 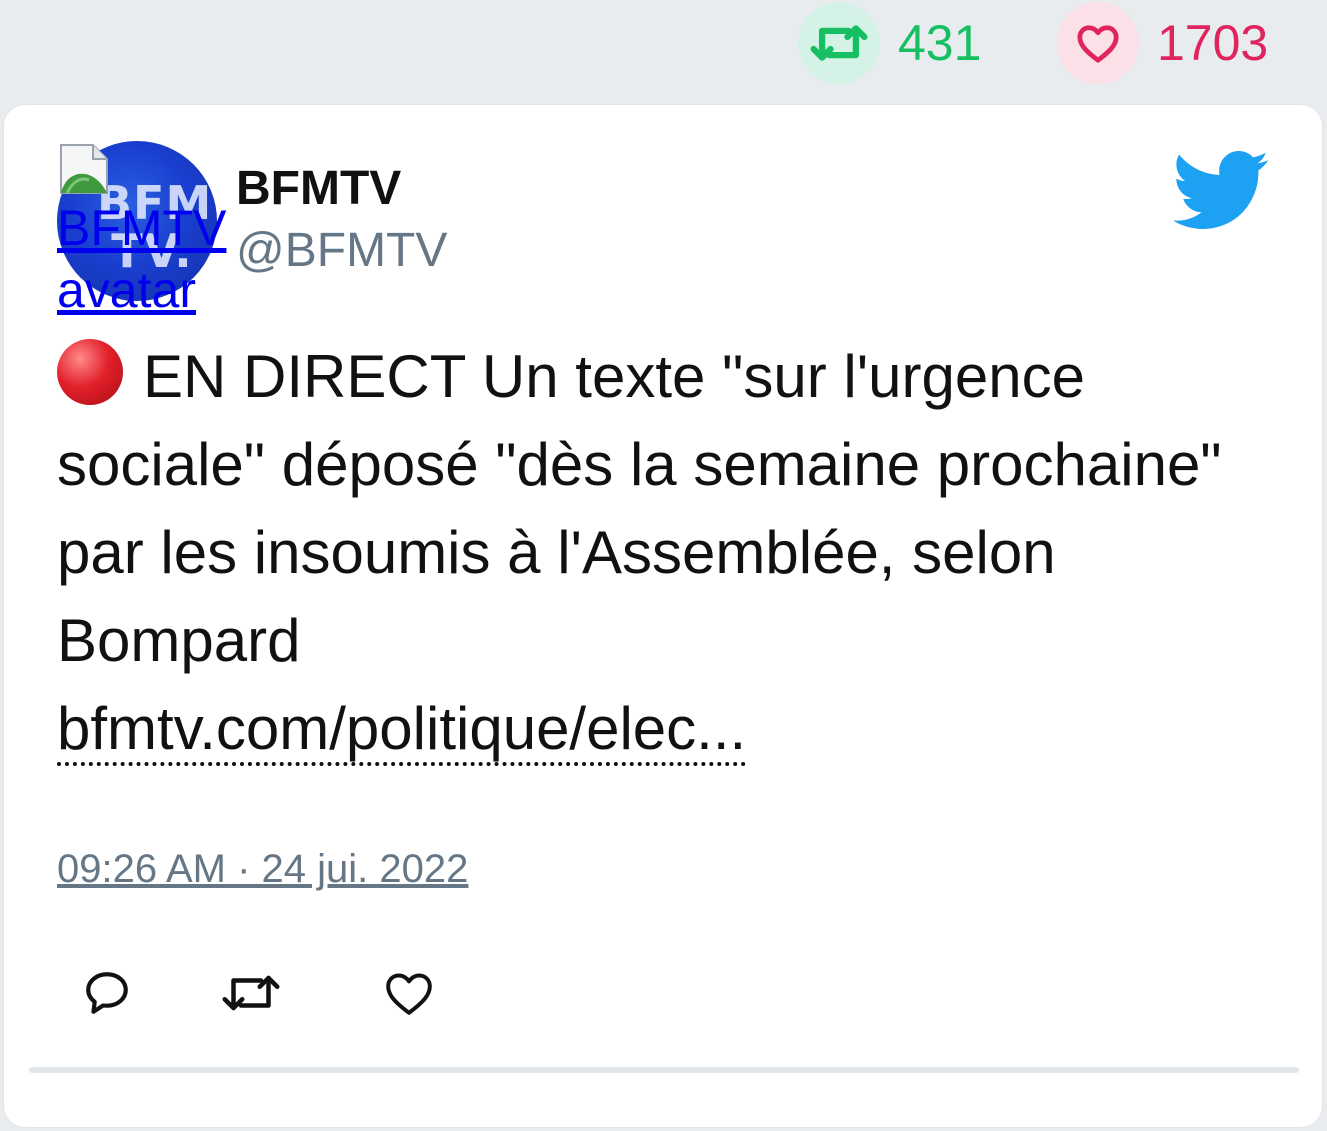 What do you see at coordinates (318, 189) in the screenshot?
I see `author-name: BFMTV` at bounding box center [318, 189].